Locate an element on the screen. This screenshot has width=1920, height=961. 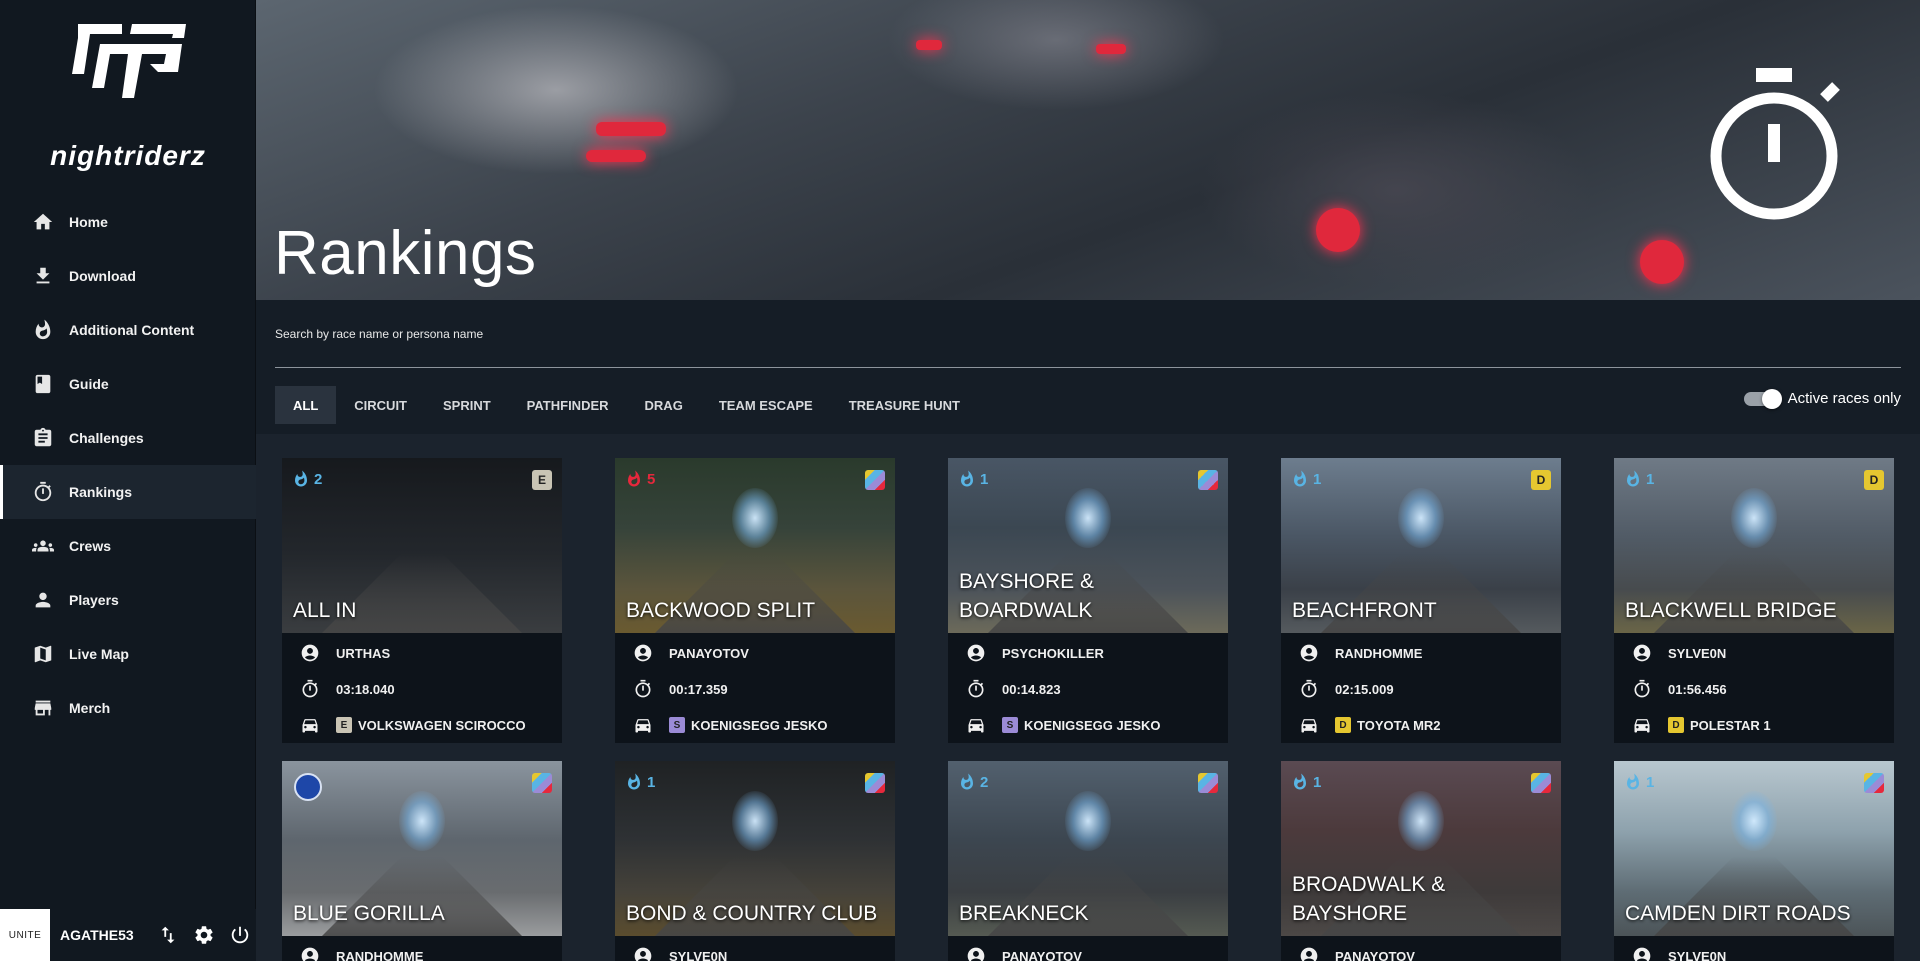
sidebar-item-label: Merch is located at coordinates (90, 708).